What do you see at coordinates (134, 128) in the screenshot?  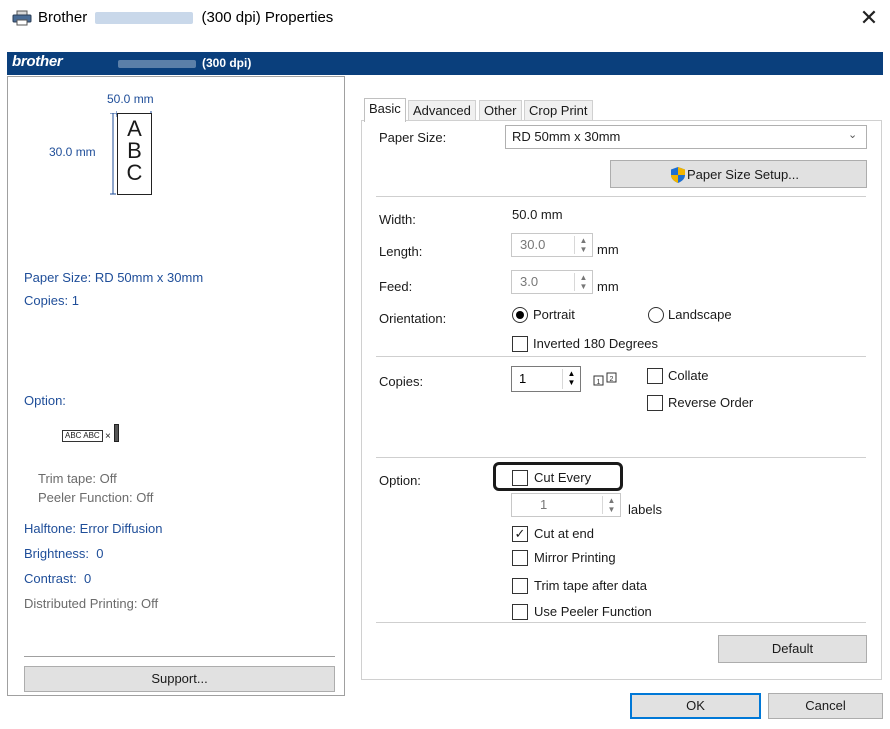 I see `preview-letter-a: A` at bounding box center [134, 128].